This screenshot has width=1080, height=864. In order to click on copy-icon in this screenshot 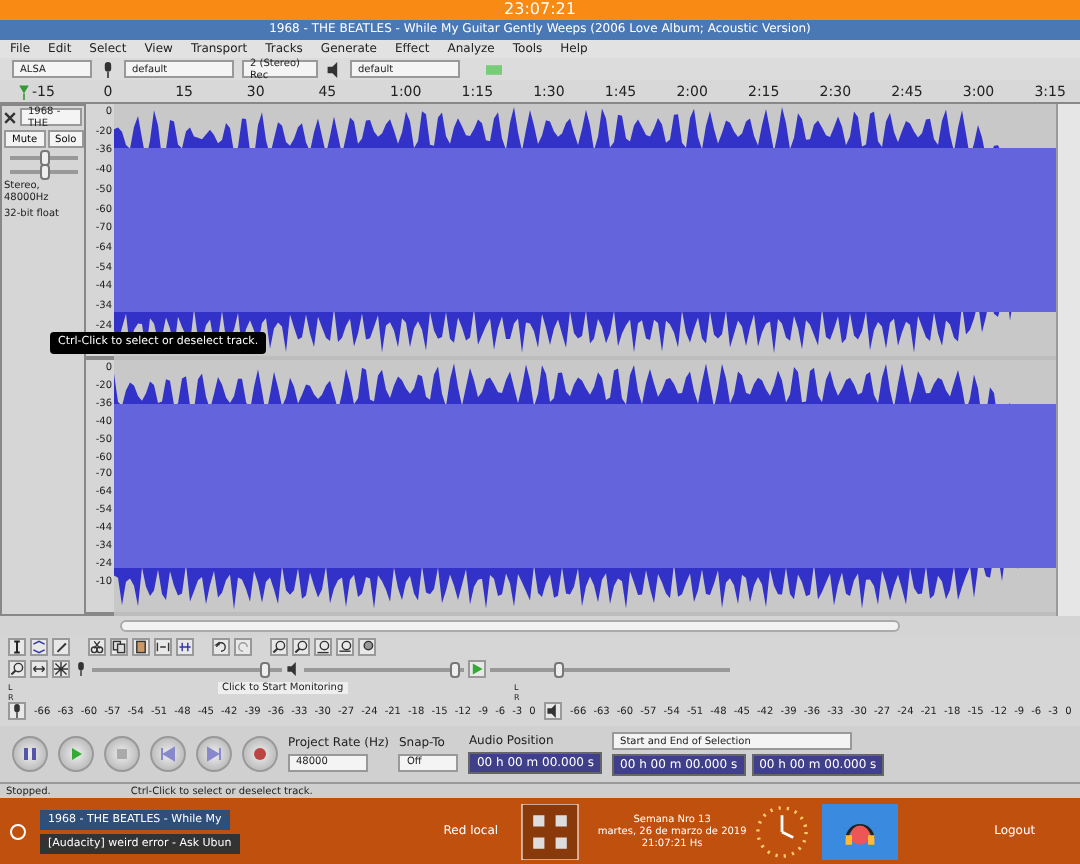, I will do `click(119, 647)`.